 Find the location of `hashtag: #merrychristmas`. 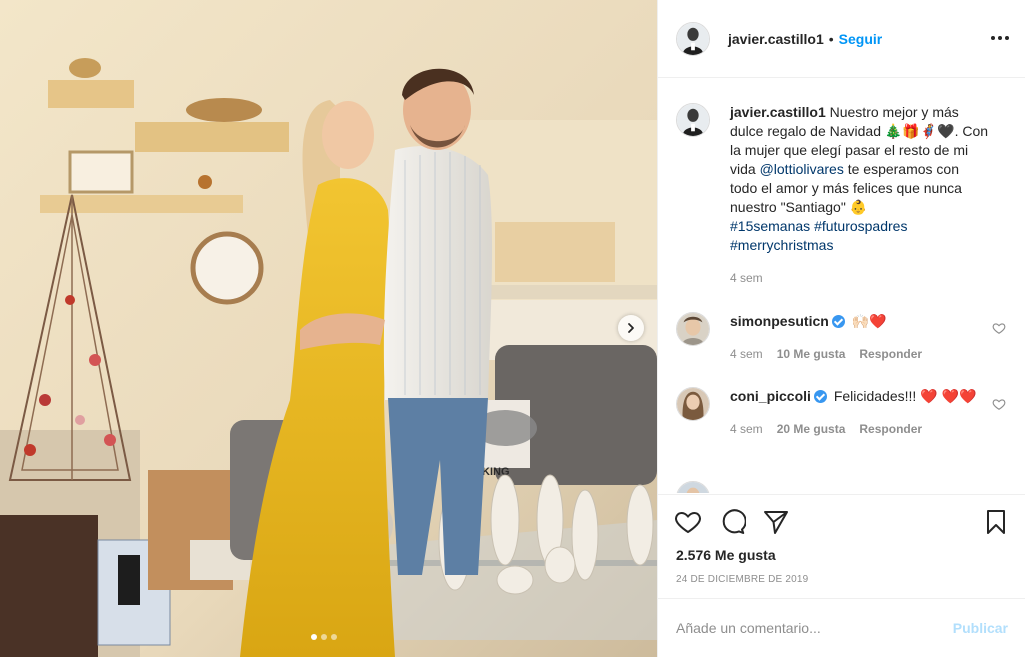

hashtag: #merrychristmas is located at coordinates (781, 245).